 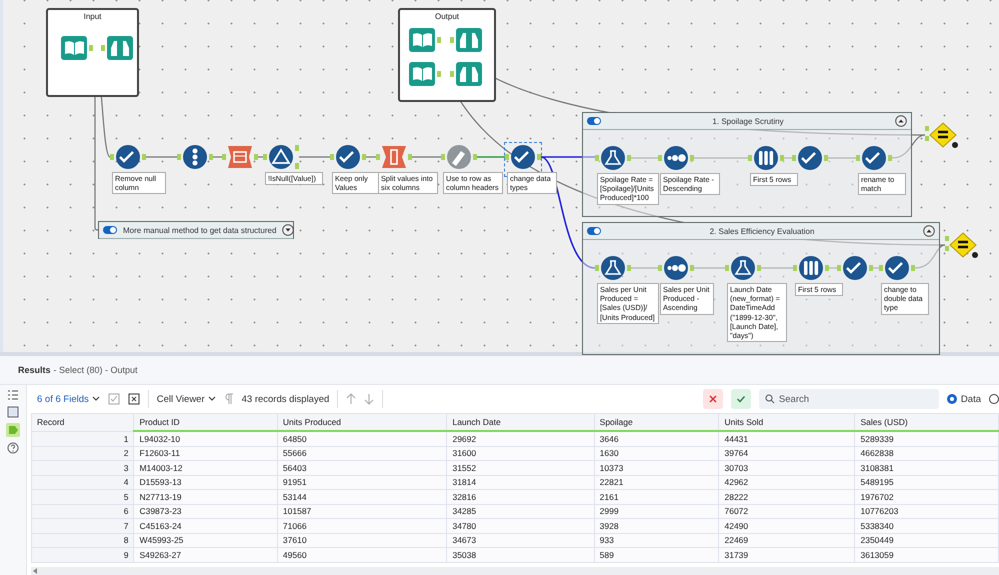 What do you see at coordinates (762, 231) in the screenshot?
I see `container-title: 2. Sales Efficiency Evaluation` at bounding box center [762, 231].